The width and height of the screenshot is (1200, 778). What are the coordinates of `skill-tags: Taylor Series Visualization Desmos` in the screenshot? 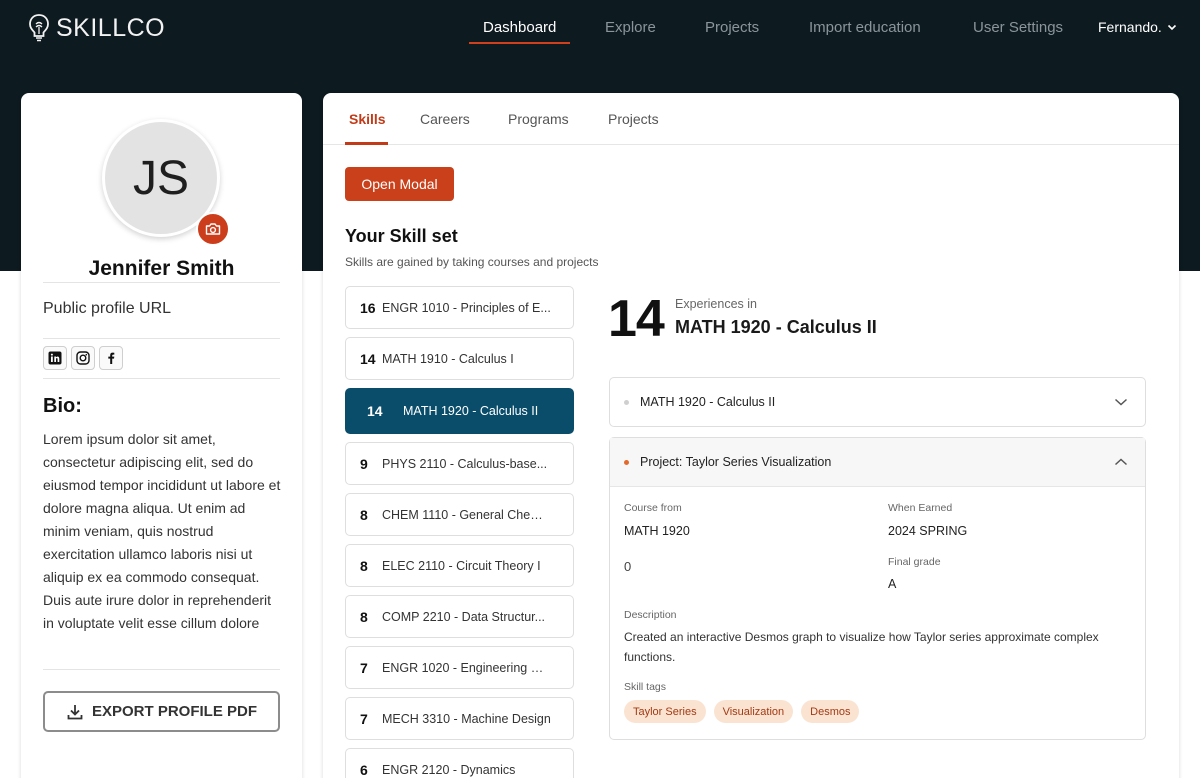 It's located at (742, 711).